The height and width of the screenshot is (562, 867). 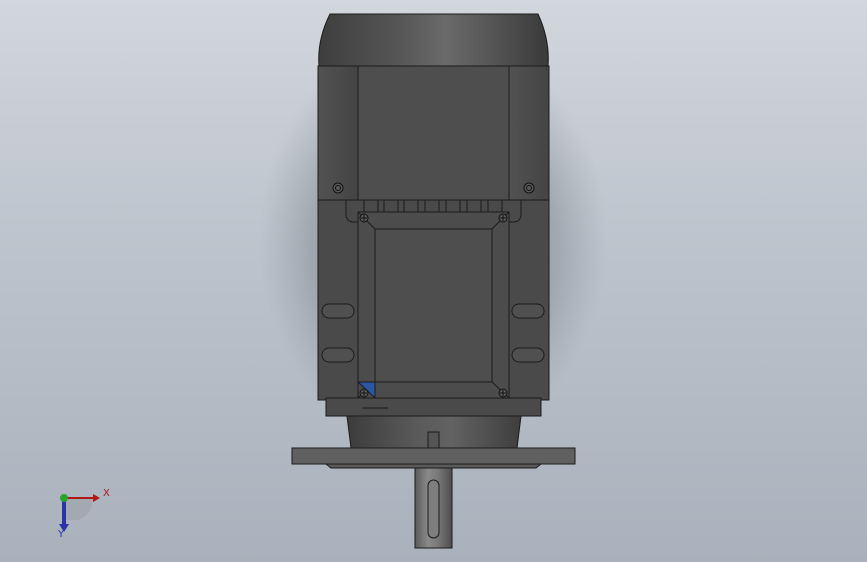 What do you see at coordinates (61, 534) in the screenshot?
I see `y-axis-label: Y` at bounding box center [61, 534].